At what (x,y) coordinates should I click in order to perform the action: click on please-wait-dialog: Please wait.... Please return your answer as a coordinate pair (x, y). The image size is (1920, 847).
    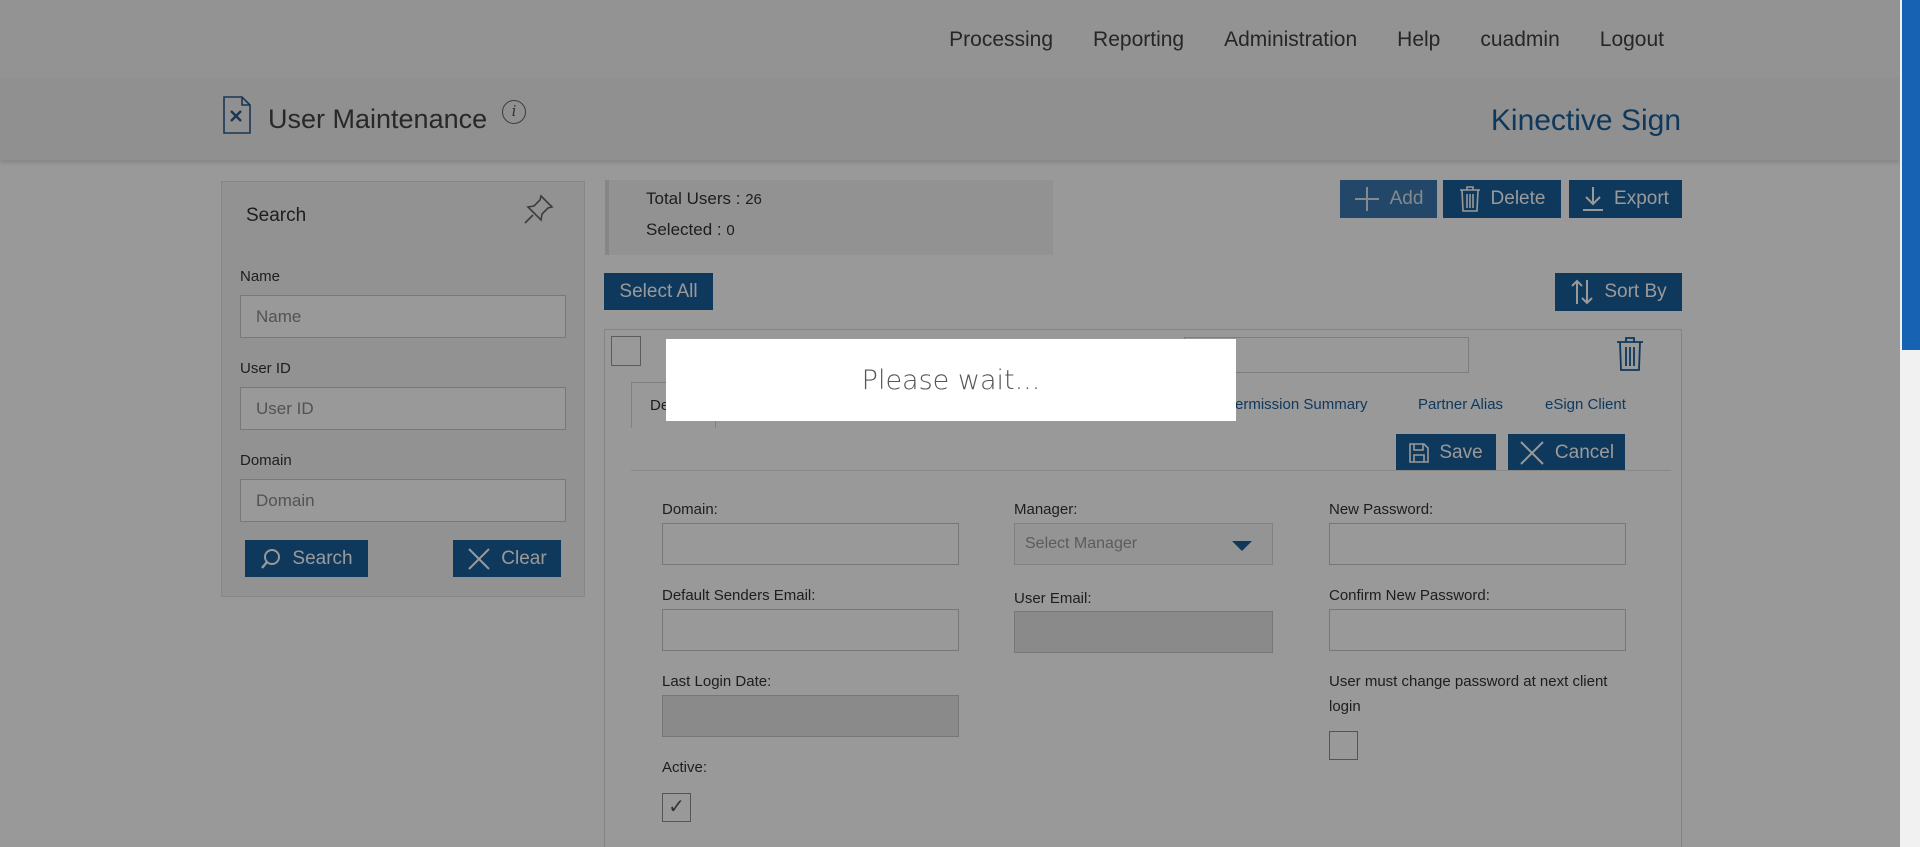
    Looking at the image, I should click on (951, 380).